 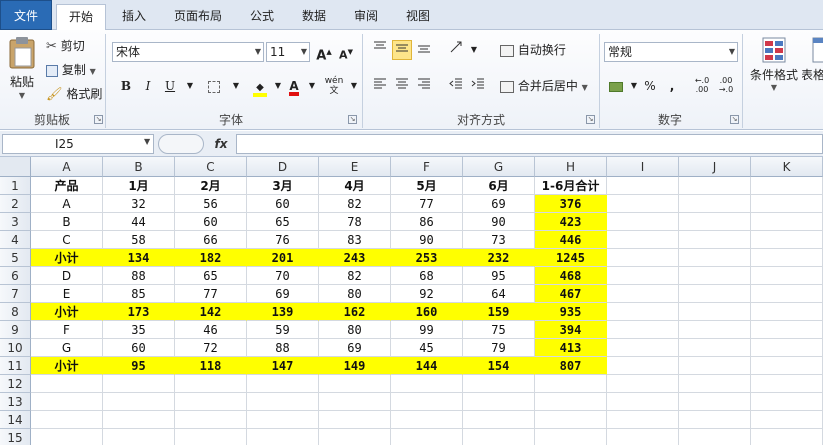 What do you see at coordinates (643, 348) in the screenshot?
I see `cell-i10` at bounding box center [643, 348].